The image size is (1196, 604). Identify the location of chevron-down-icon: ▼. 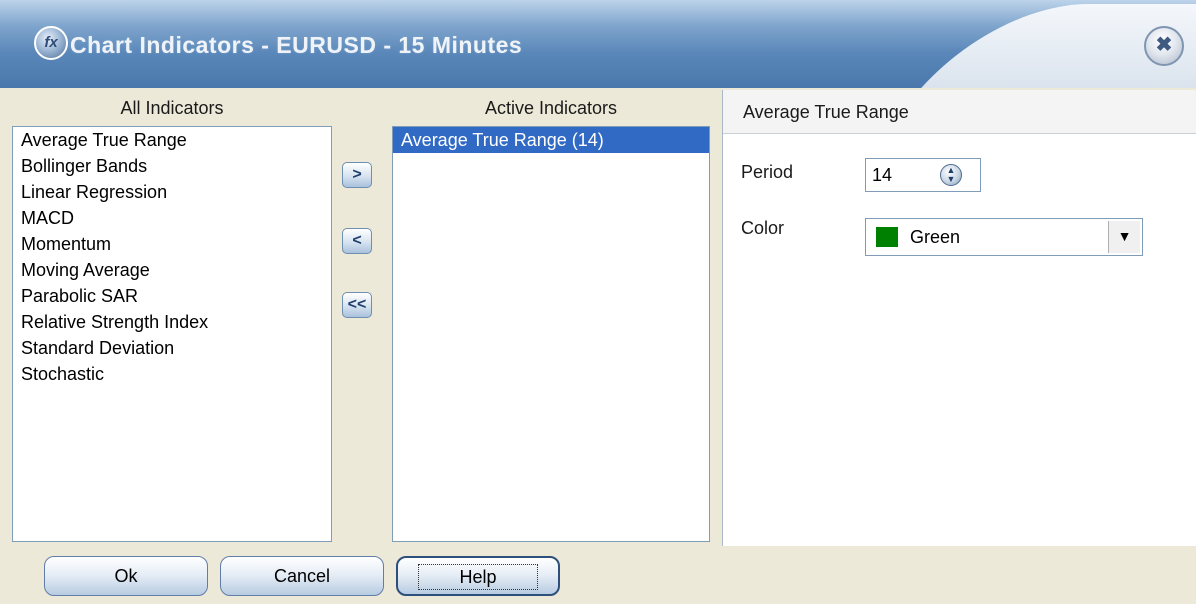
(1124, 237).